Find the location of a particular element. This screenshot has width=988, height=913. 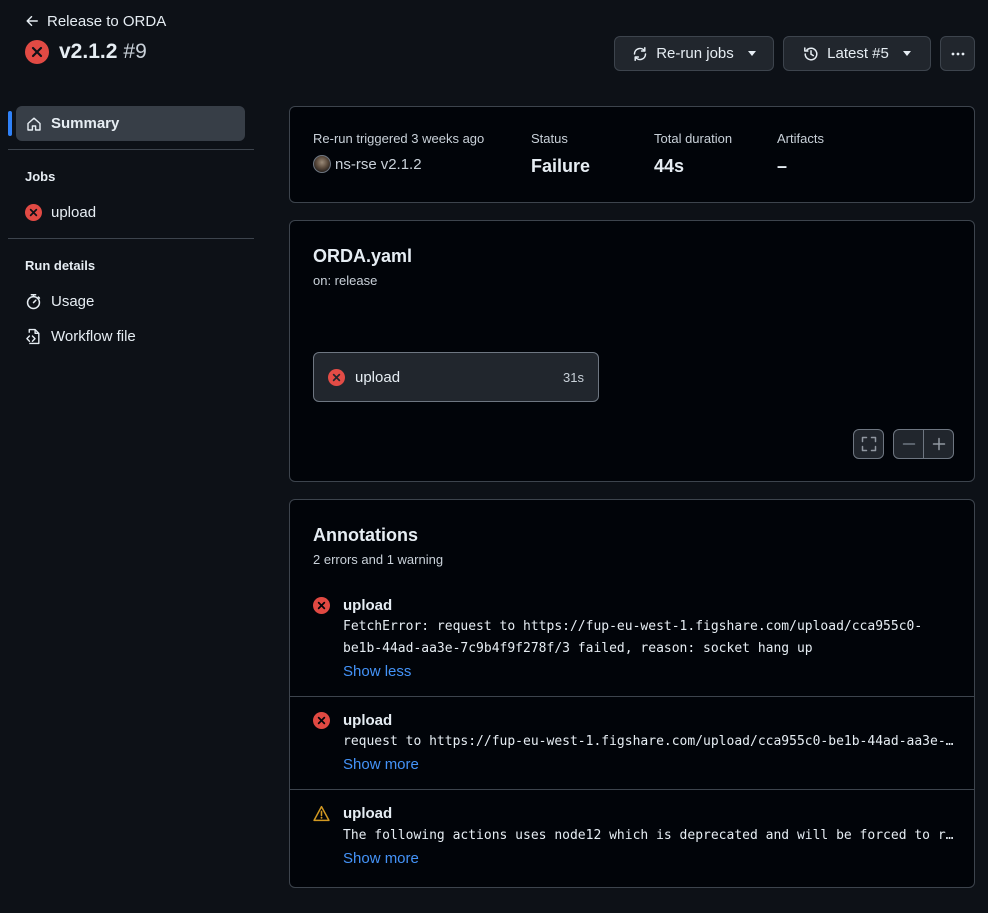

rerun-jobs-label: Re-run jobs is located at coordinates (695, 53).